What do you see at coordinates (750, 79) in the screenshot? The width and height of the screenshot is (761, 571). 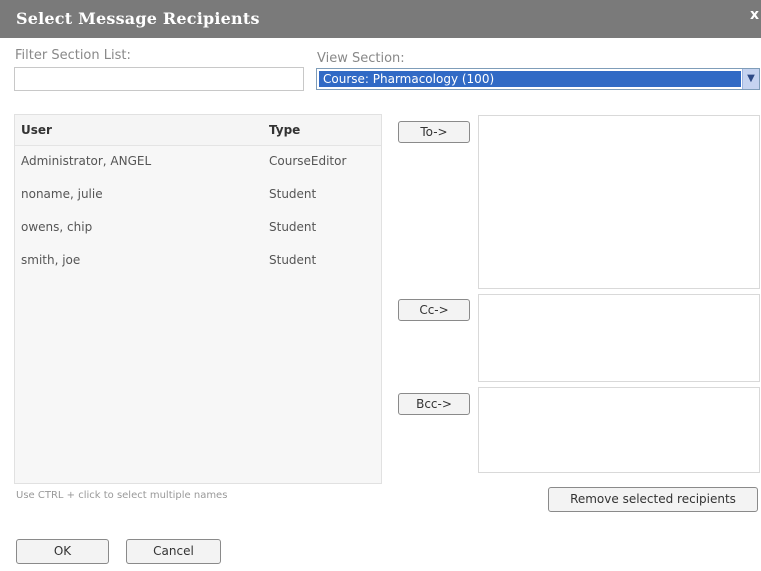 I see `chevron-down-icon: ▼` at bounding box center [750, 79].